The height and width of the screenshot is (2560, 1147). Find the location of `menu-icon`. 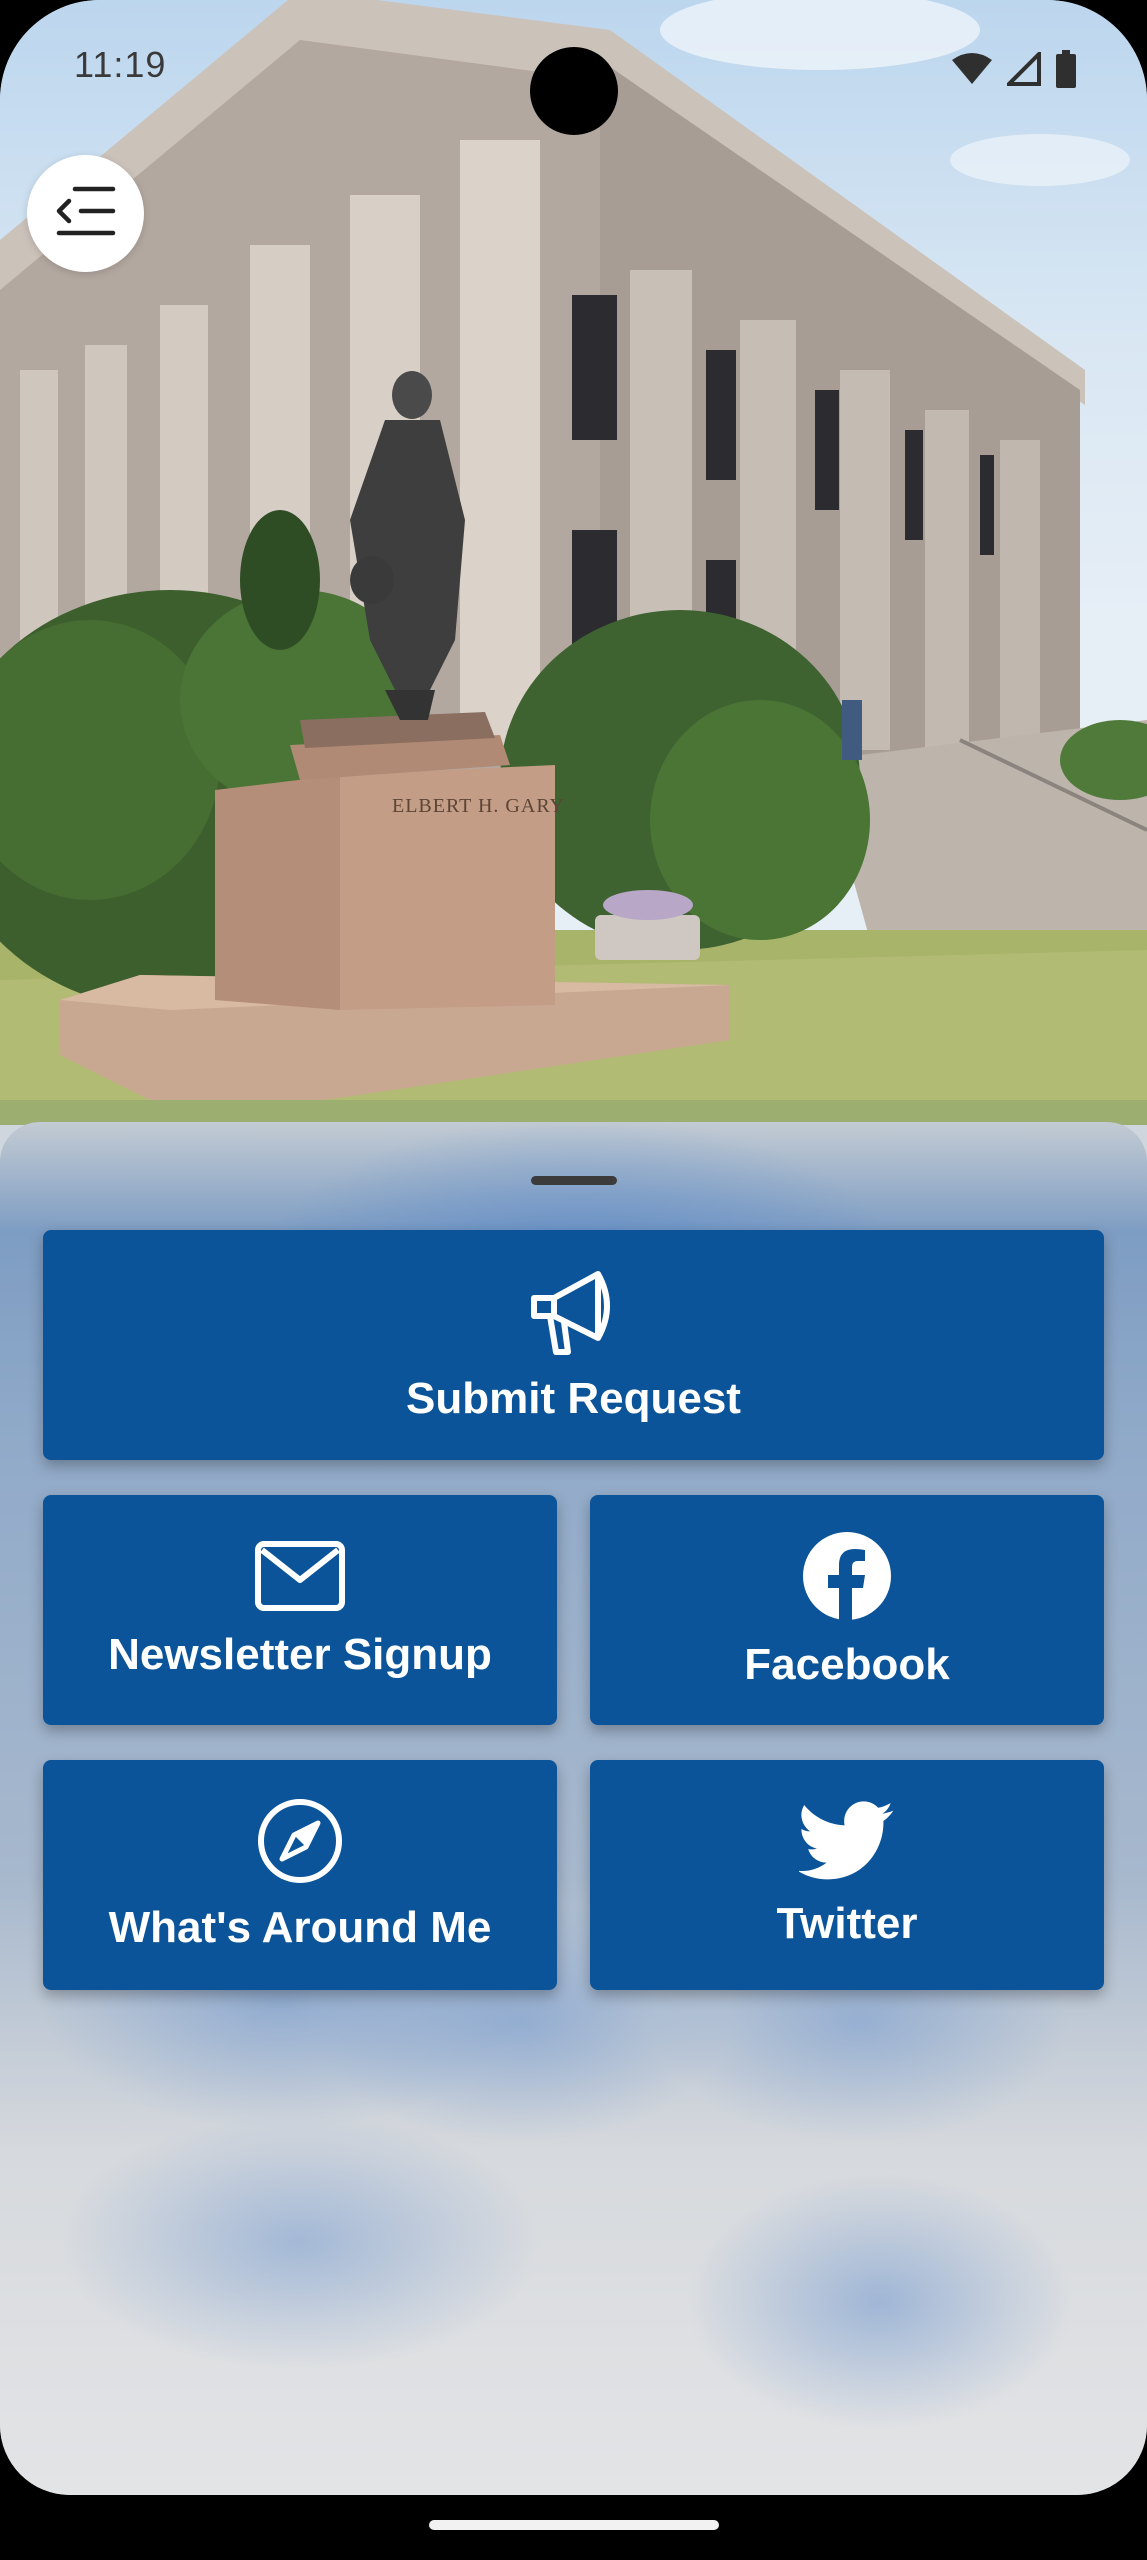

menu-icon is located at coordinates (86, 213).